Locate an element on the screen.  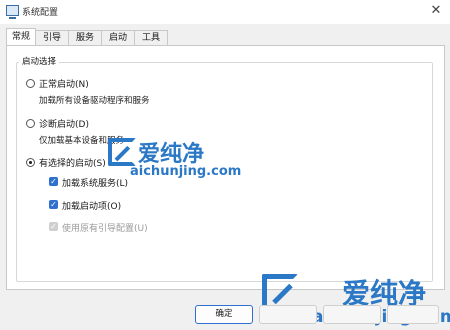
tab-general: 常规 is located at coordinates (21, 36).